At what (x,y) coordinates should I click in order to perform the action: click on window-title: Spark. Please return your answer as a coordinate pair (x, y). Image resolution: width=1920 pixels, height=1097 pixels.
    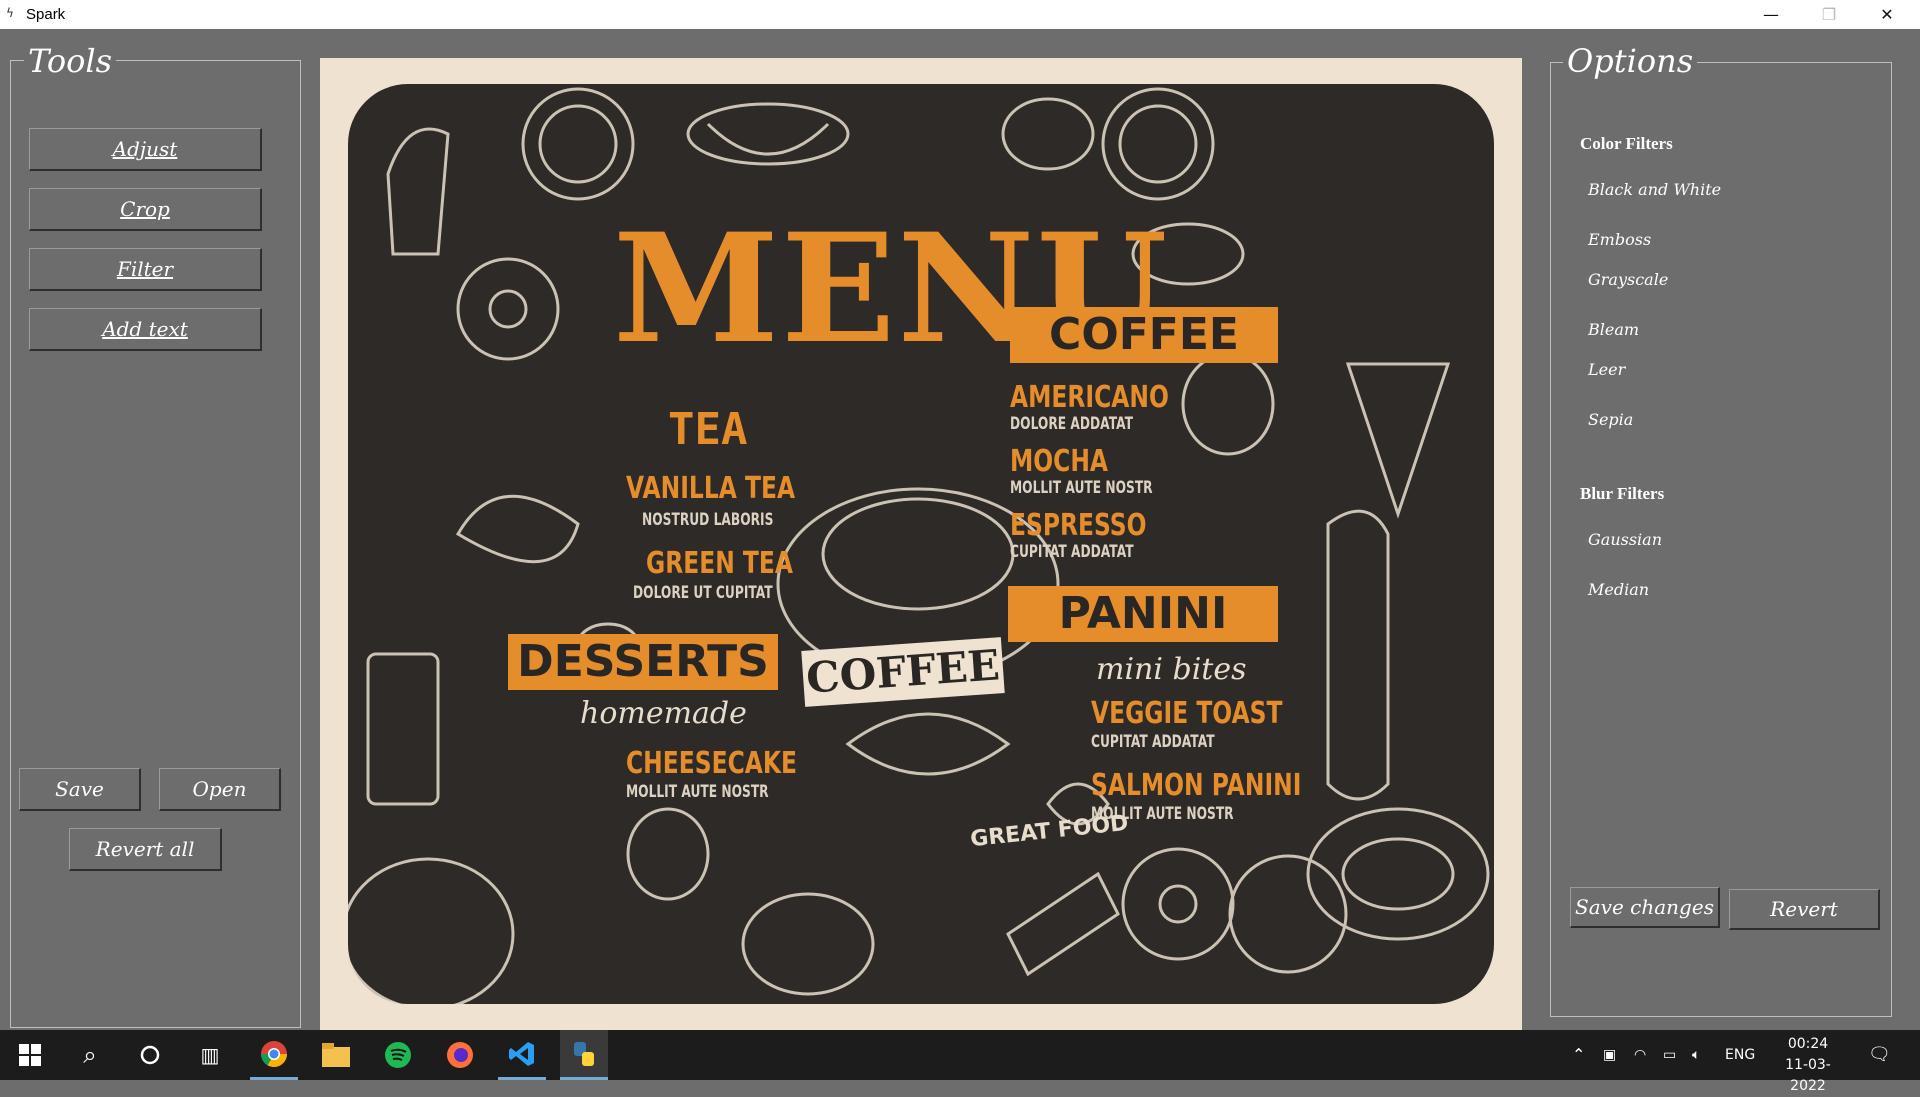
    Looking at the image, I should click on (46, 14).